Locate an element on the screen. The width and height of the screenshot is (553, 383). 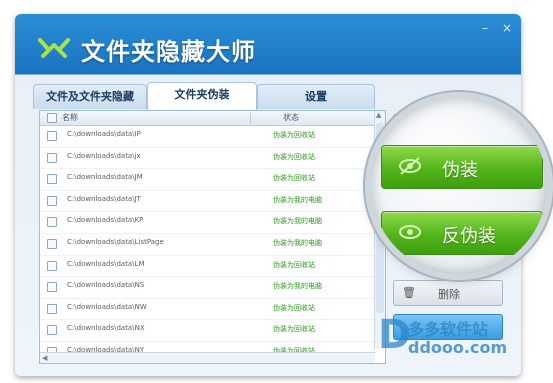
column-name: 名称 is located at coordinates (70, 117).